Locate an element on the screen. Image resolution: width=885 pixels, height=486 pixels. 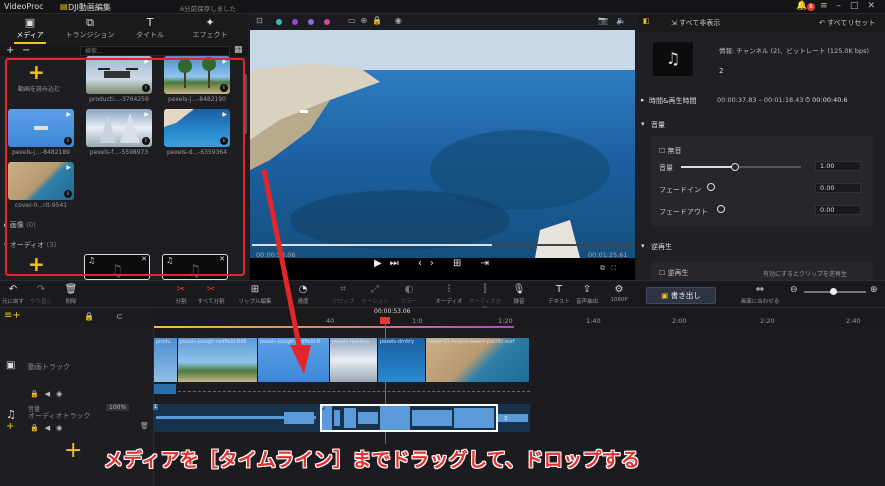
tab-title: T タイトル is located at coordinates (150, 28).